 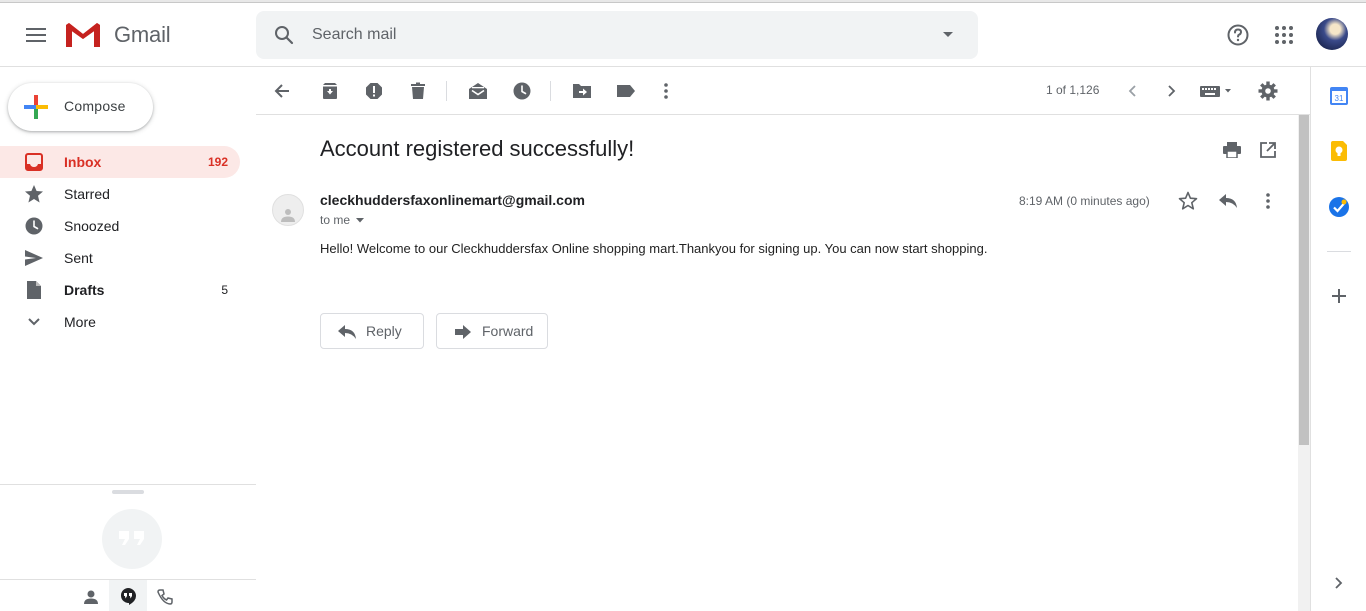 What do you see at coordinates (34, 226) in the screenshot?
I see `clock-icon` at bounding box center [34, 226].